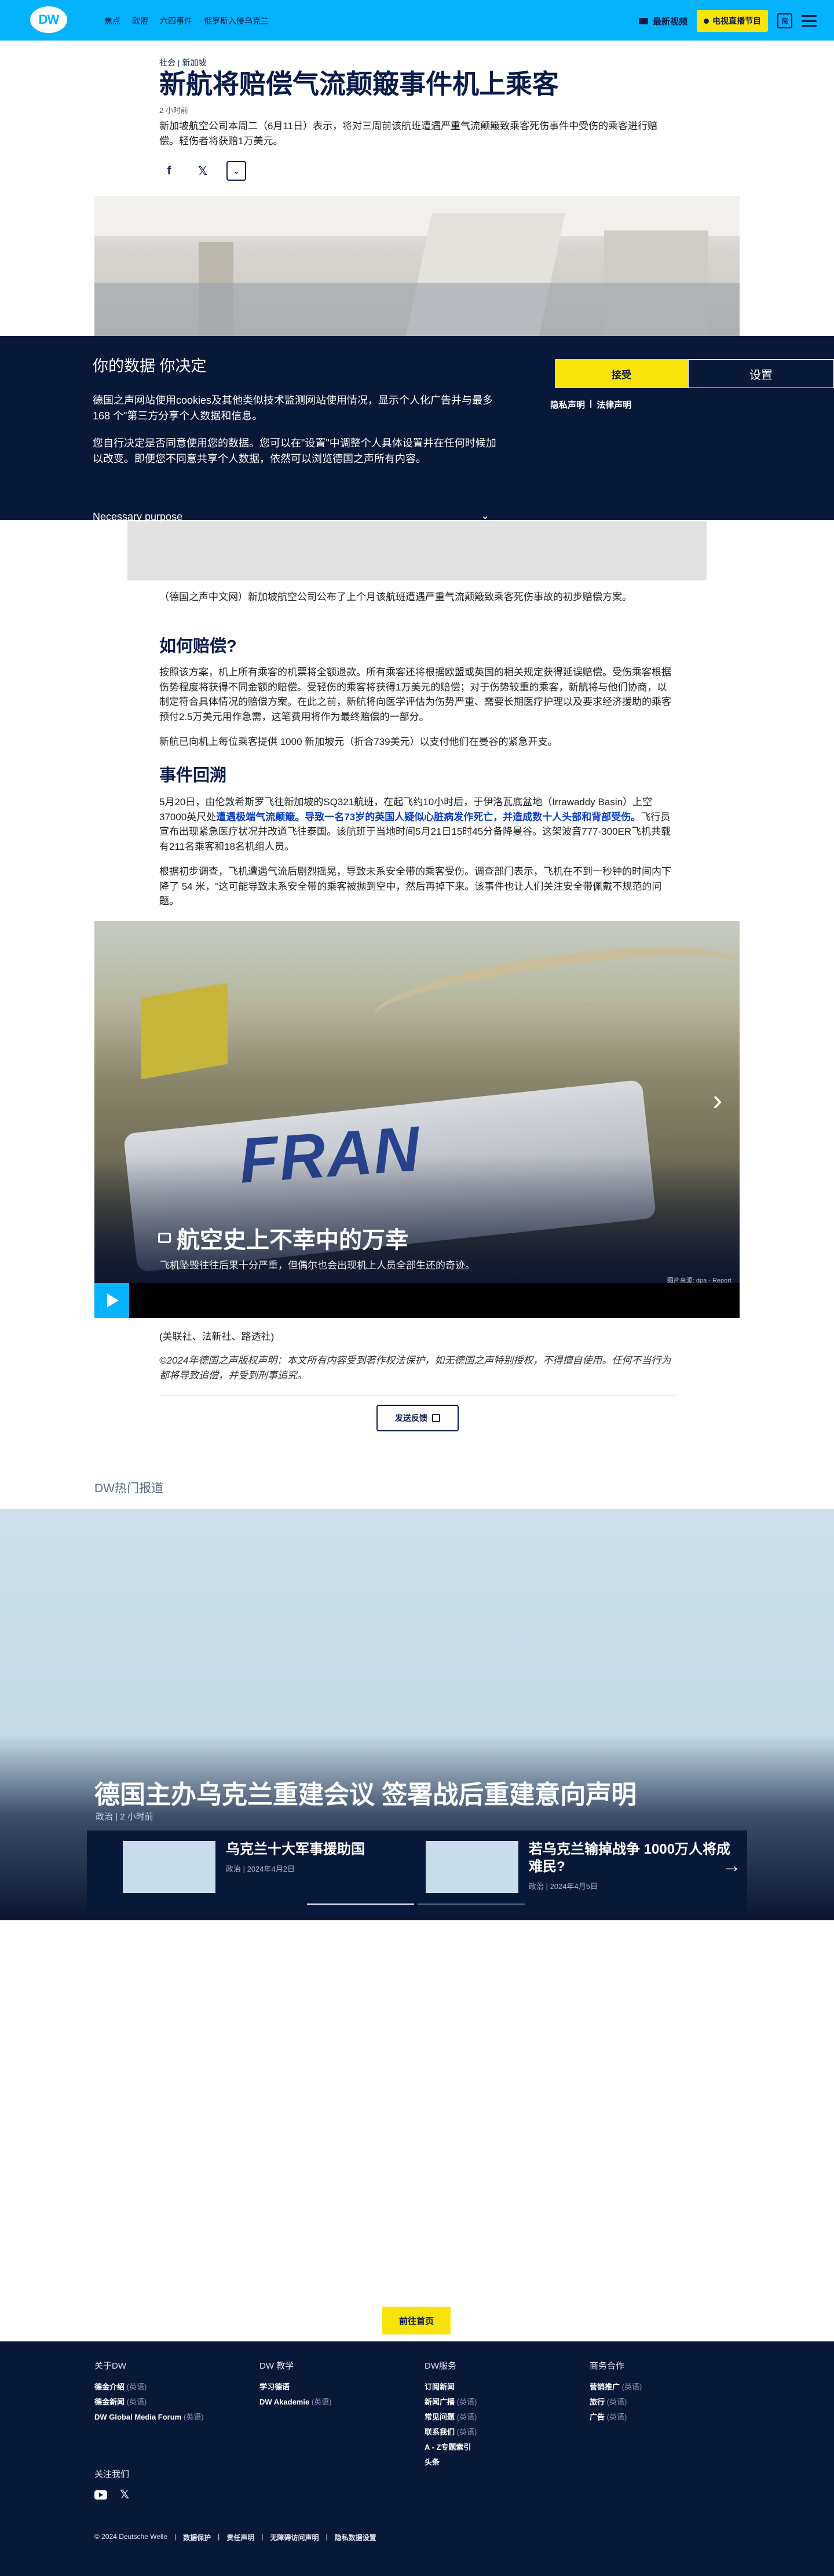 This screenshot has width=834, height=2576. I want to click on article-sources: (美联社、法新社、路透社), so click(217, 1336).